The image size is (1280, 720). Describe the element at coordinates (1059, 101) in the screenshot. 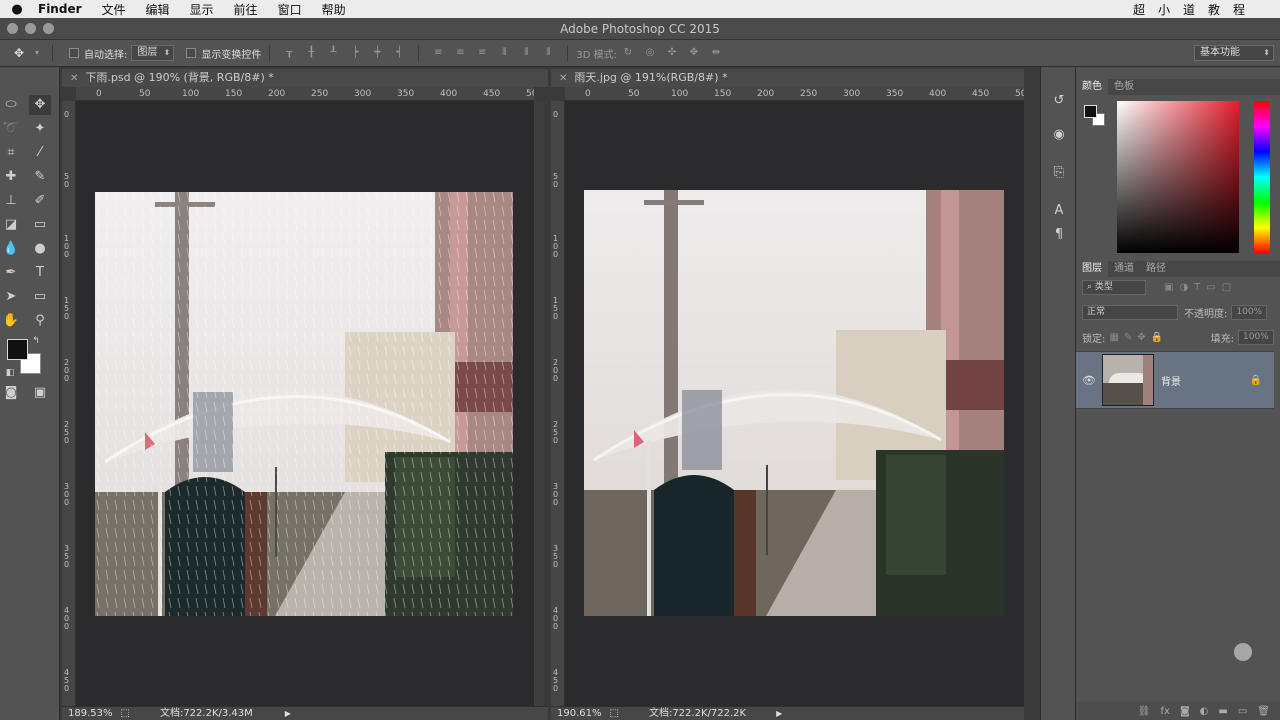

I see `history-panel-icon: ↺` at that location.